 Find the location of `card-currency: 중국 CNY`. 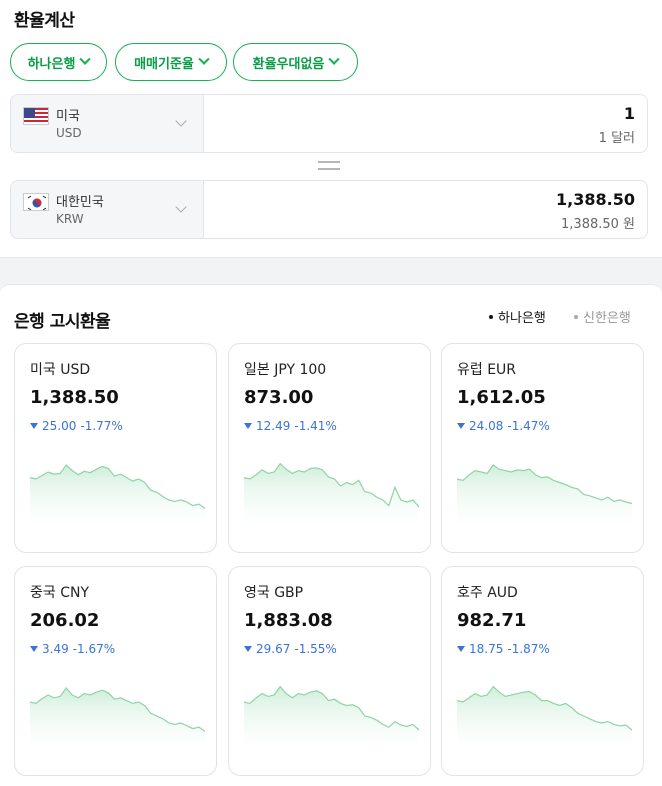

card-currency: 중국 CNY is located at coordinates (60, 593).